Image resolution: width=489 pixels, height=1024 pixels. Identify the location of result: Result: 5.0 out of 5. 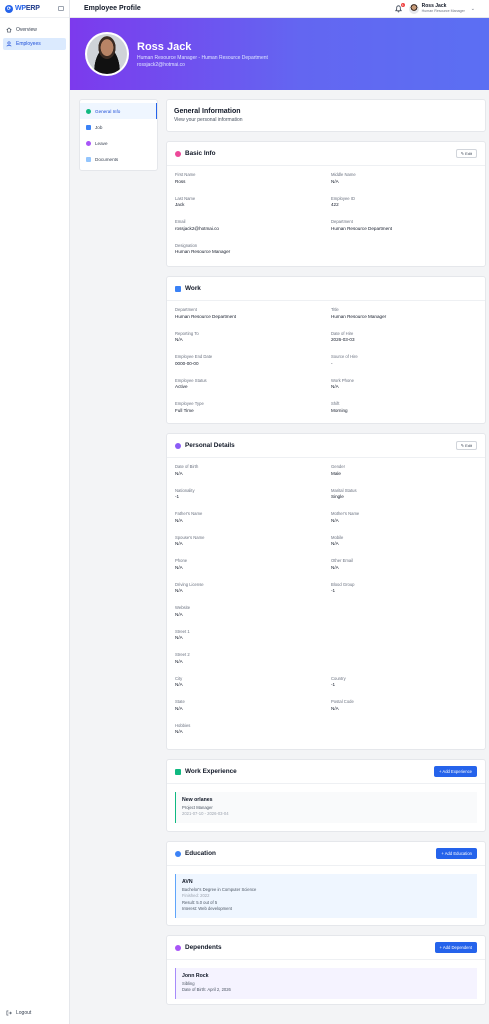
(200, 902).